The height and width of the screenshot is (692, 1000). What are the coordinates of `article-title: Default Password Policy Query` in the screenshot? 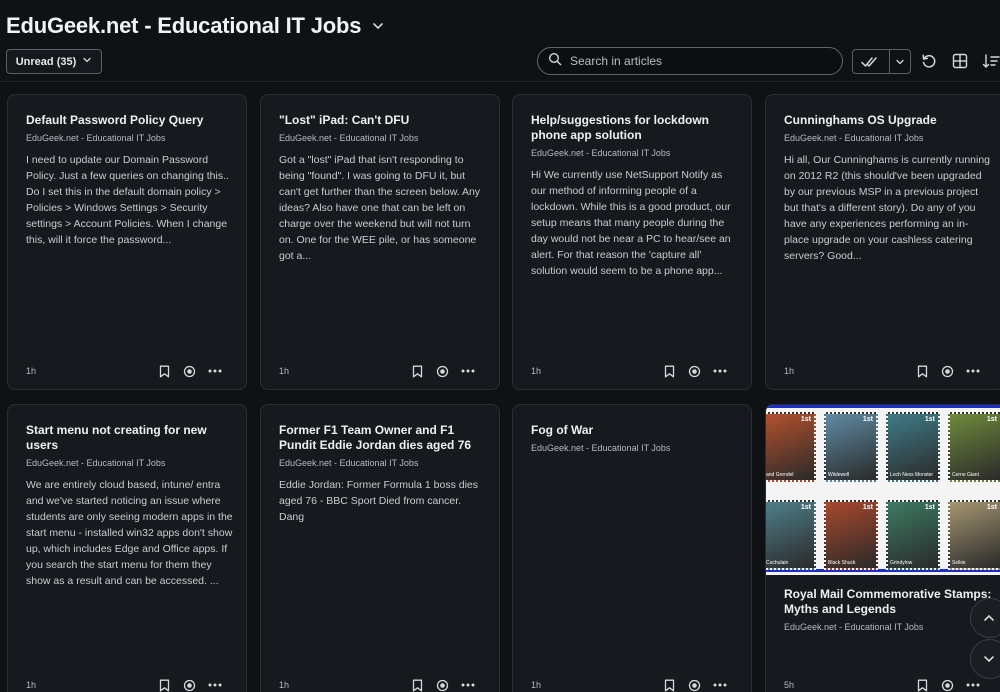 It's located at (130, 120).